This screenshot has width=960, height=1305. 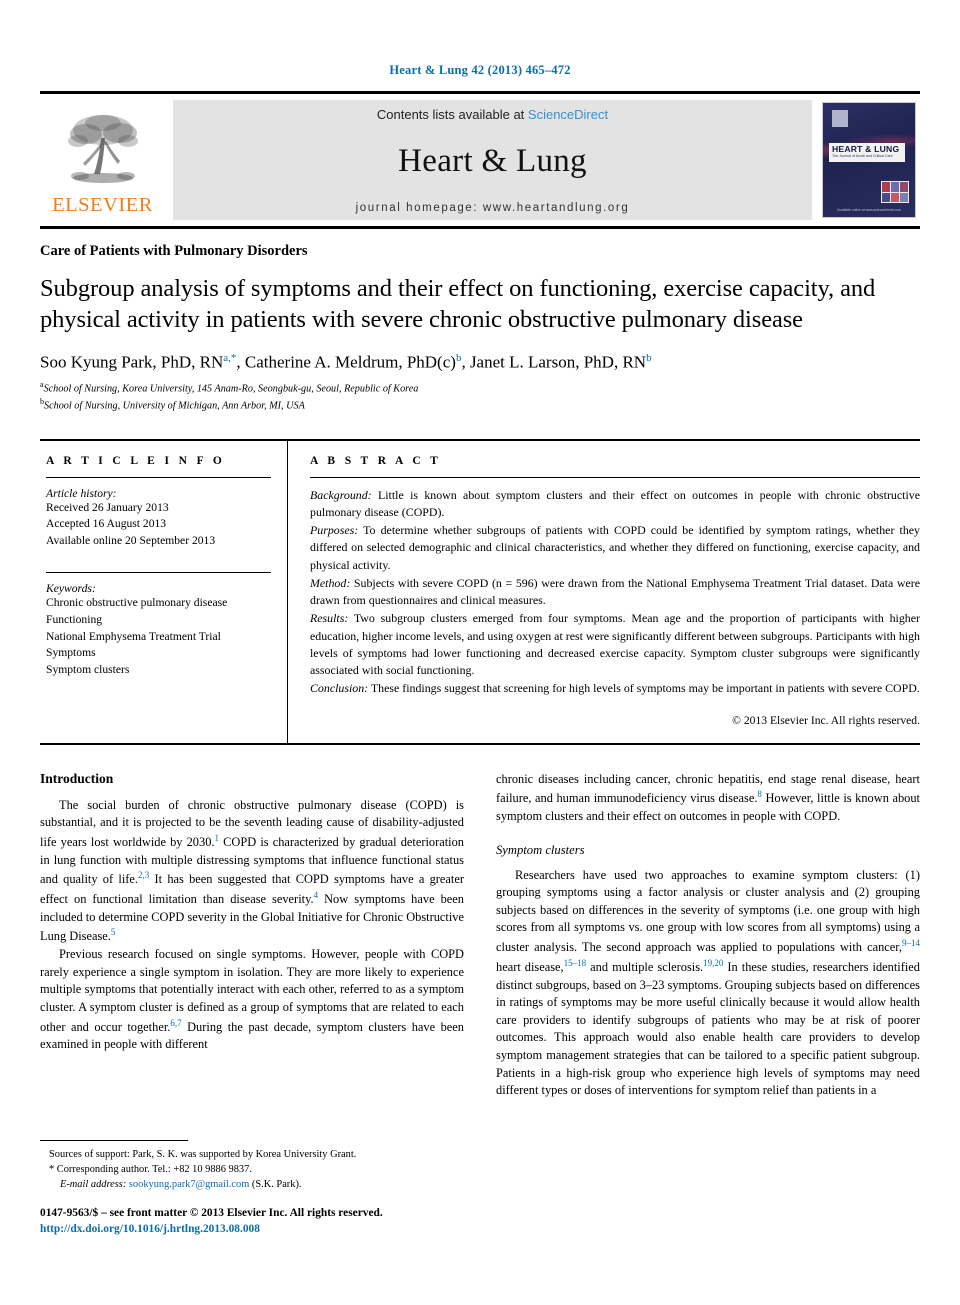 What do you see at coordinates (132, 362) in the screenshot?
I see `author-name: Soo Kyung Park, PhD, RN` at bounding box center [132, 362].